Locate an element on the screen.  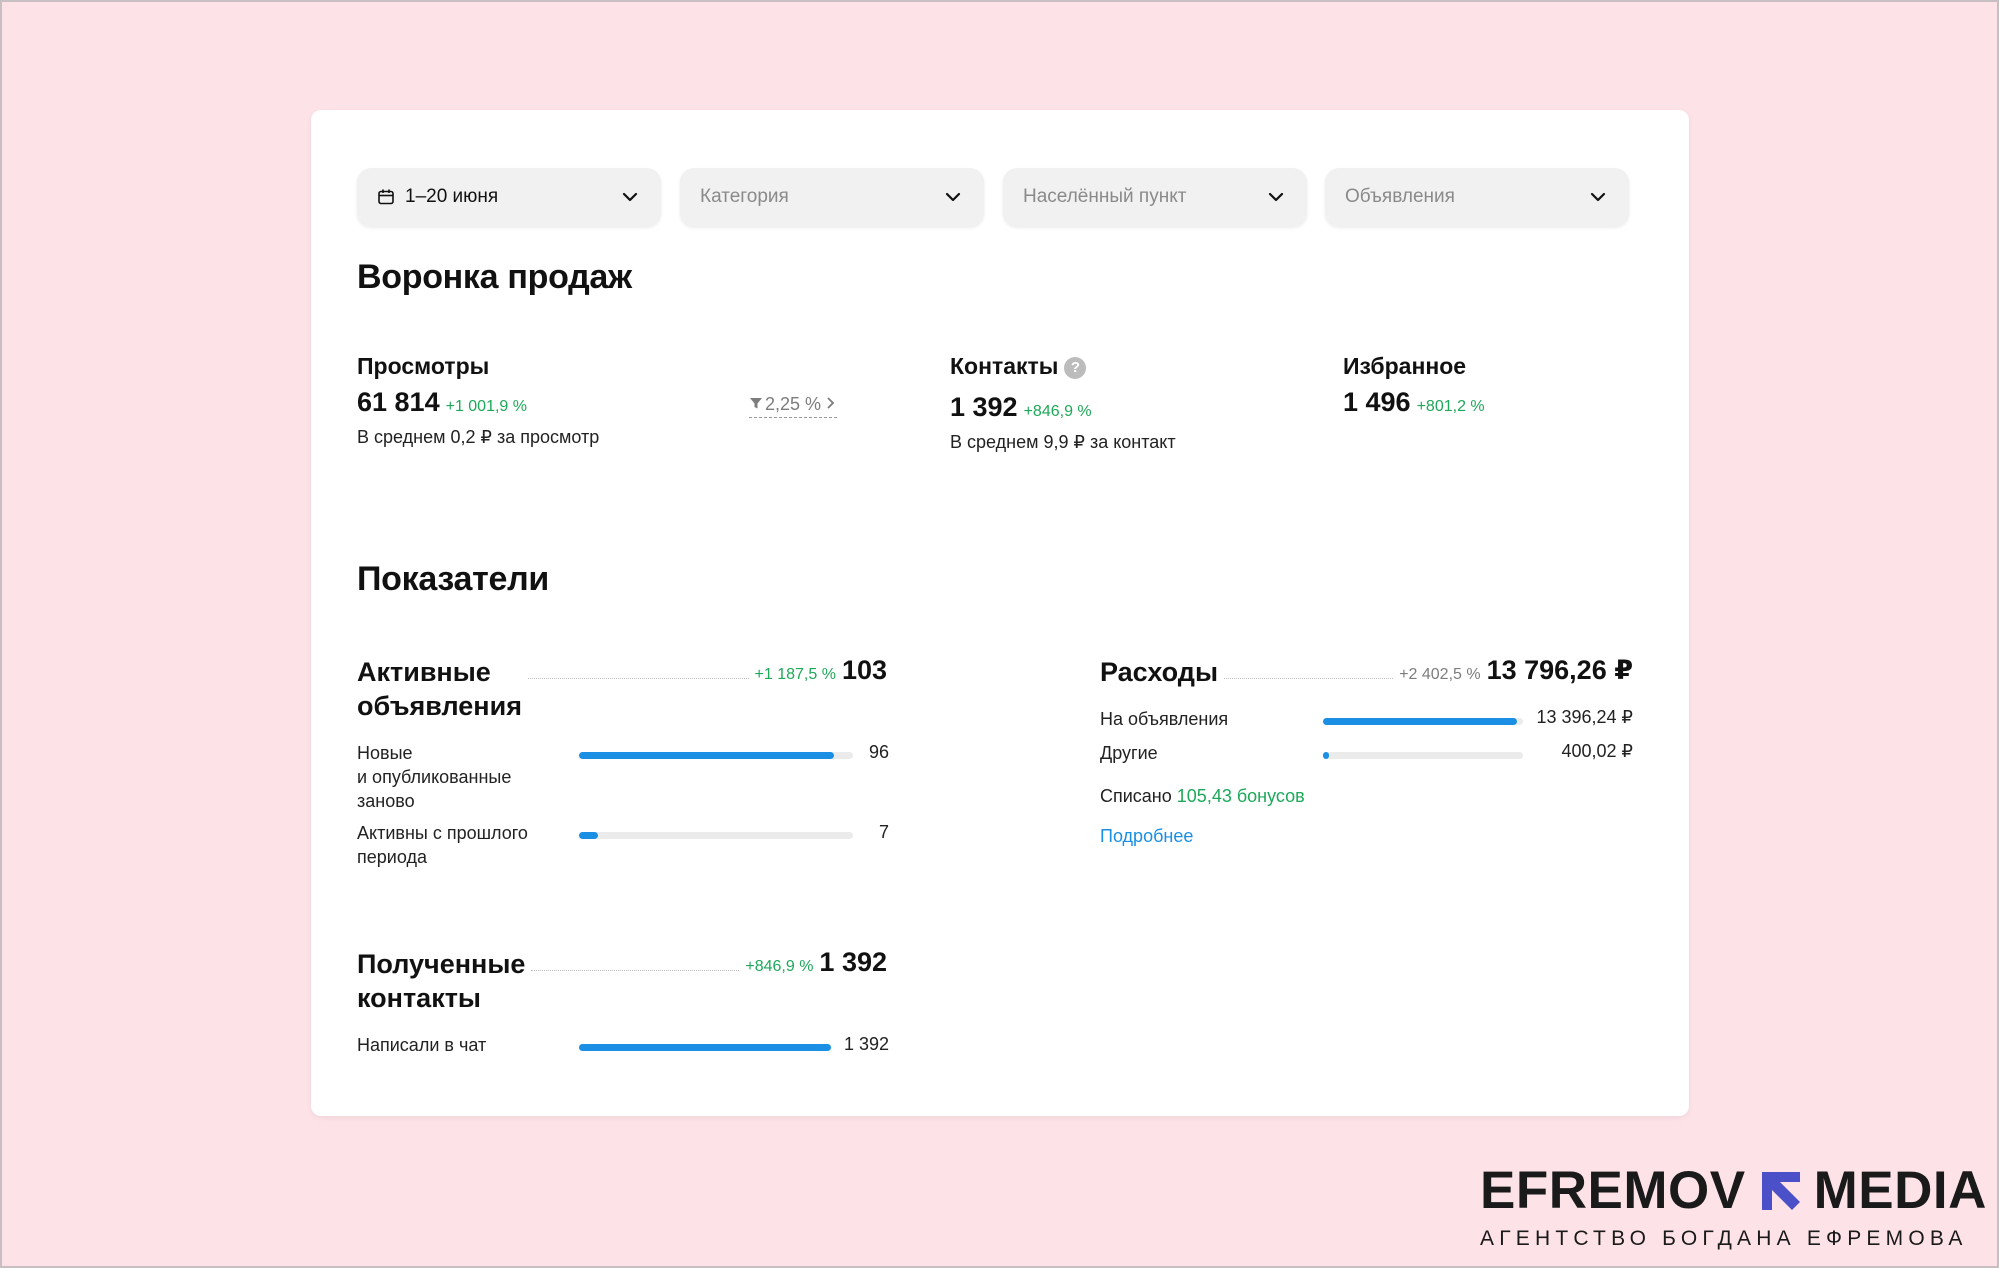
new-listings-bar is located at coordinates (716, 755).